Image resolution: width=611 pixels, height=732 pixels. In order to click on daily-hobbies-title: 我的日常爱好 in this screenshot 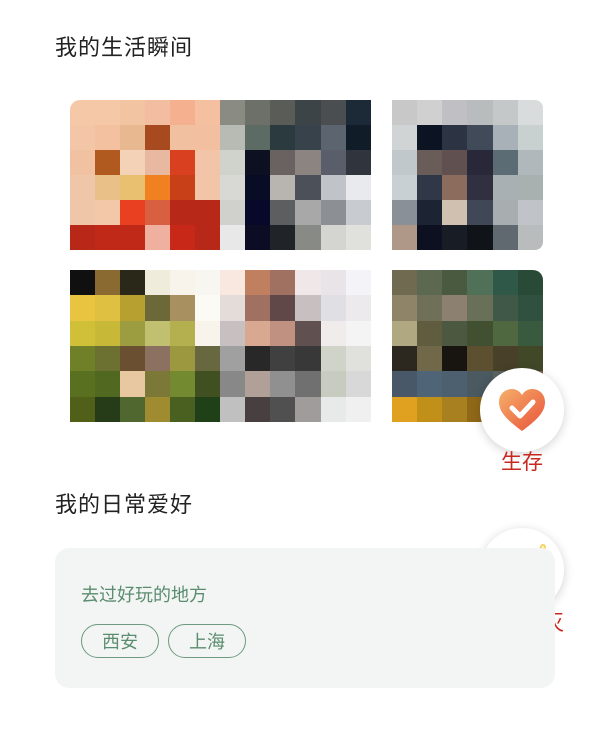, I will do `click(124, 505)`.